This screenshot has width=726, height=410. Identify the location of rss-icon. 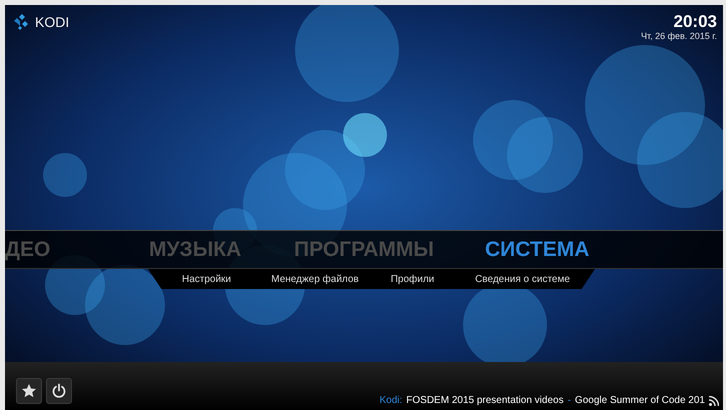
(714, 401).